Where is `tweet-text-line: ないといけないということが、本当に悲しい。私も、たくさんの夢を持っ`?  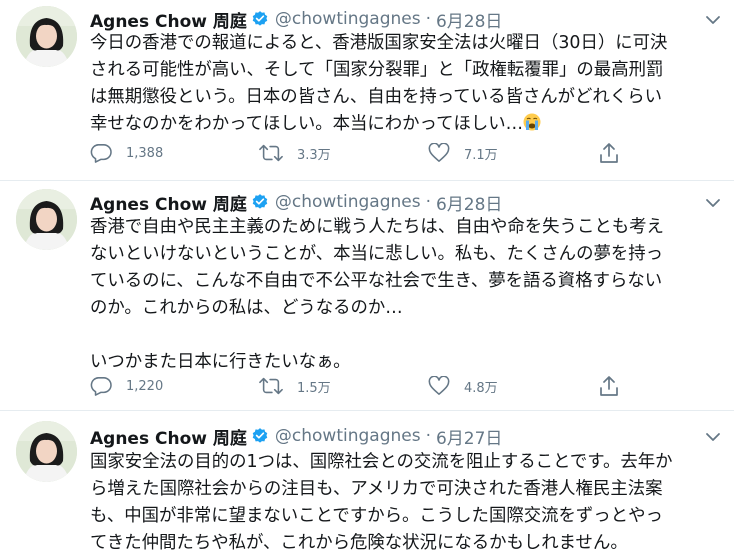
tweet-text-line: ないといけないということが、本当に悲しい。私も、たくさんの夢を持っ is located at coordinates (377, 254).